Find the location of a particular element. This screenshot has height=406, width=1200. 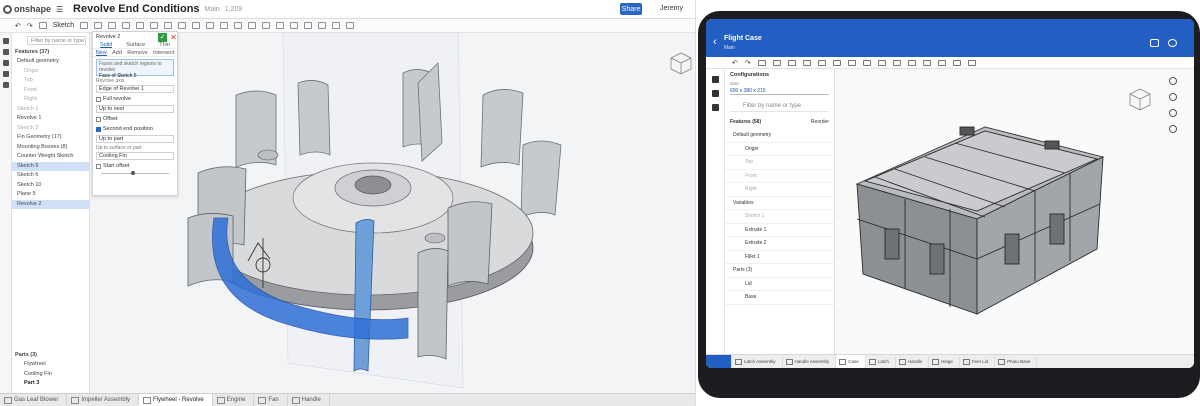

slider-handle is located at coordinates (133, 173).